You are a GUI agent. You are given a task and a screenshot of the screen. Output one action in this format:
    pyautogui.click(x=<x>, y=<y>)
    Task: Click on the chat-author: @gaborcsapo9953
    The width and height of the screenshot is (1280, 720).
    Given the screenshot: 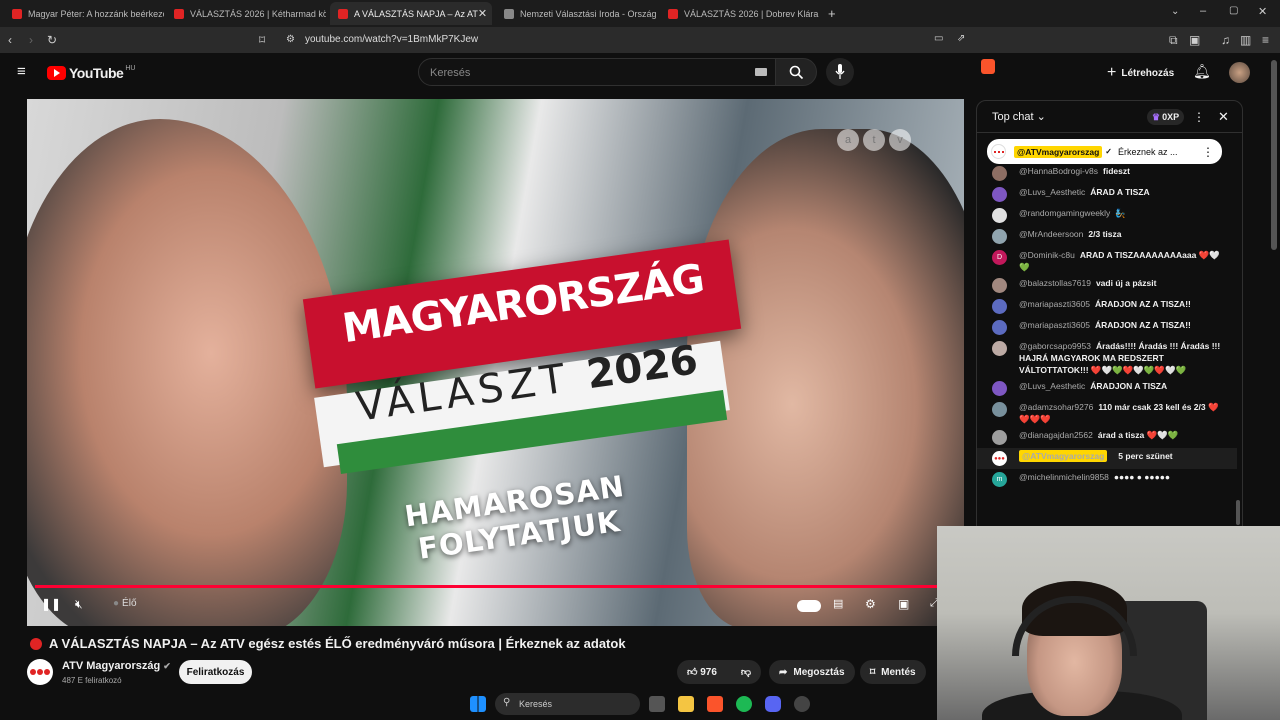 What is the action you would take?
    pyautogui.click(x=1055, y=346)
    